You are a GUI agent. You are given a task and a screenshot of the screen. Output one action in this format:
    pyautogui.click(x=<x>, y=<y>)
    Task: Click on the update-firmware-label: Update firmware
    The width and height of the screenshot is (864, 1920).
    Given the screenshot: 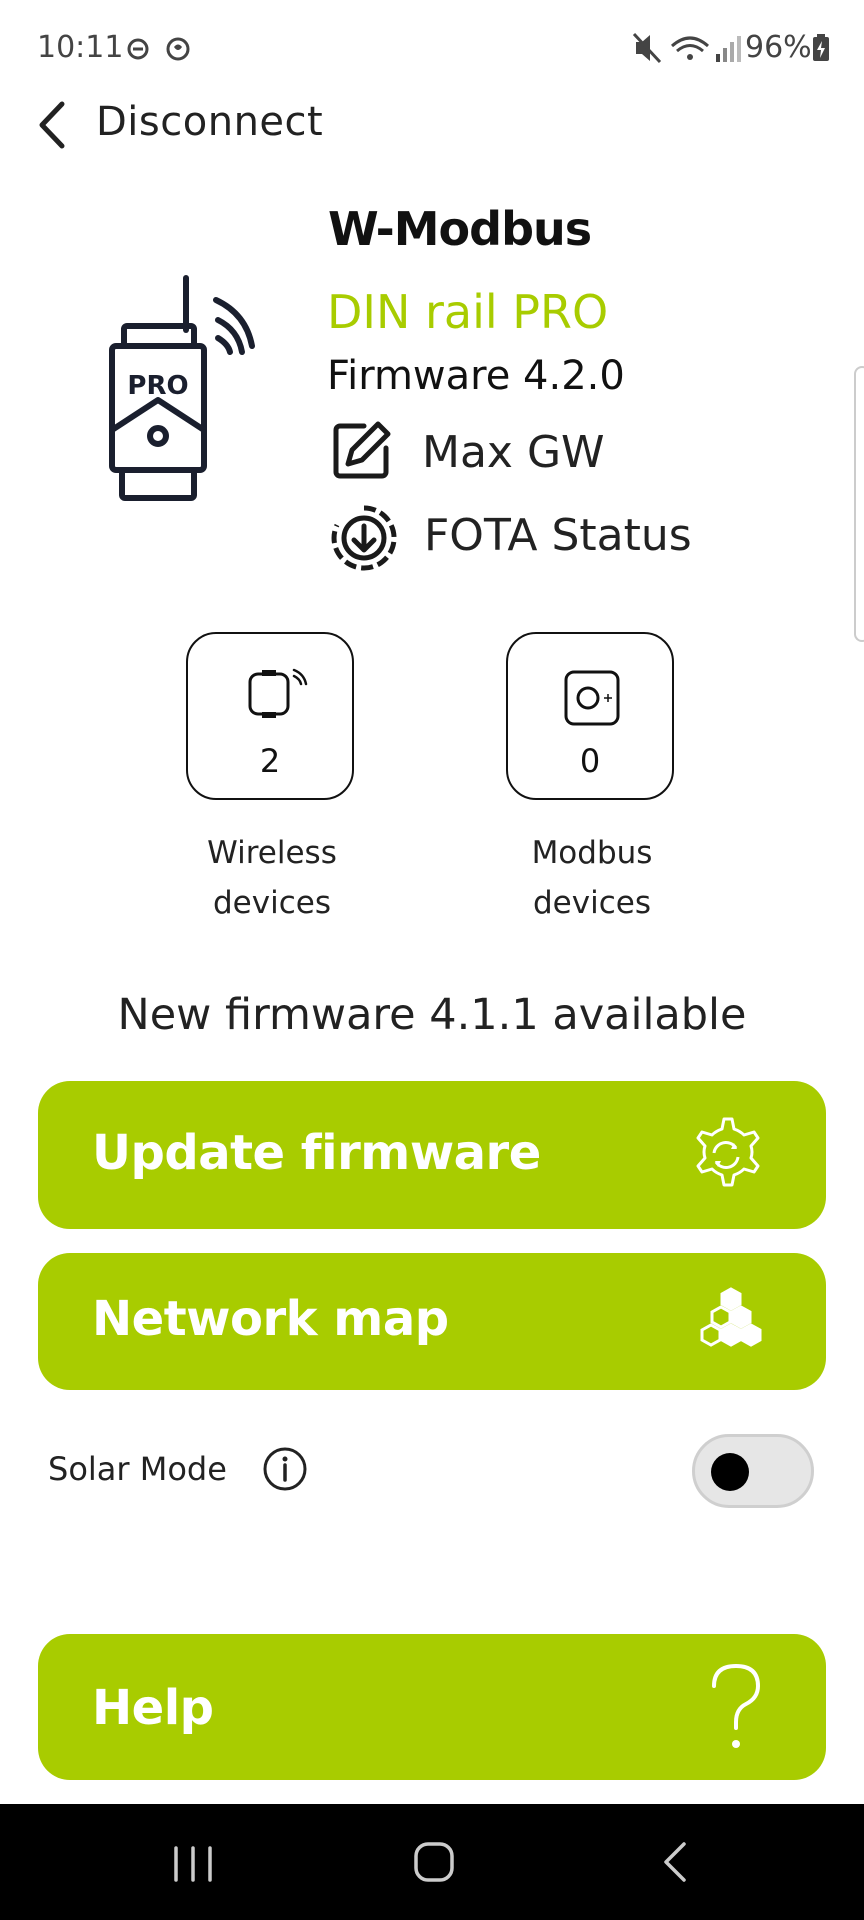 What is the action you would take?
    pyautogui.click(x=316, y=1153)
    